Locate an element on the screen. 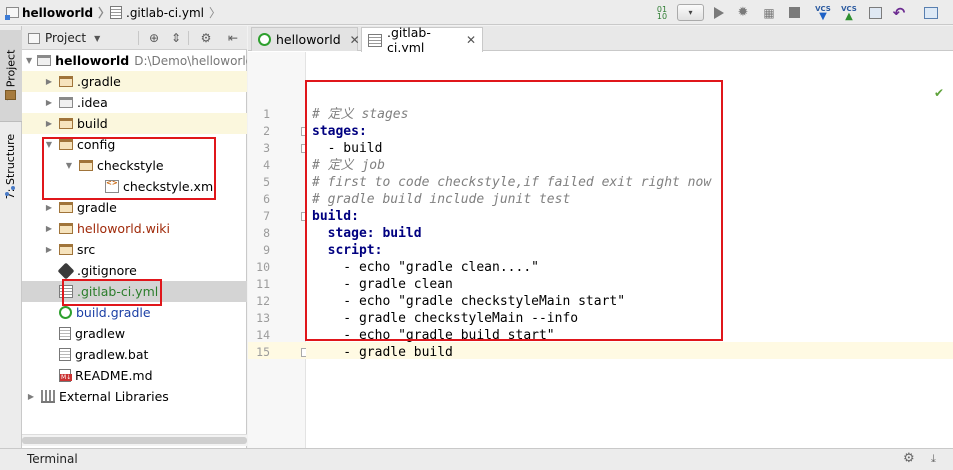 This screenshot has width=953, height=470. run-button is located at coordinates (719, 12).